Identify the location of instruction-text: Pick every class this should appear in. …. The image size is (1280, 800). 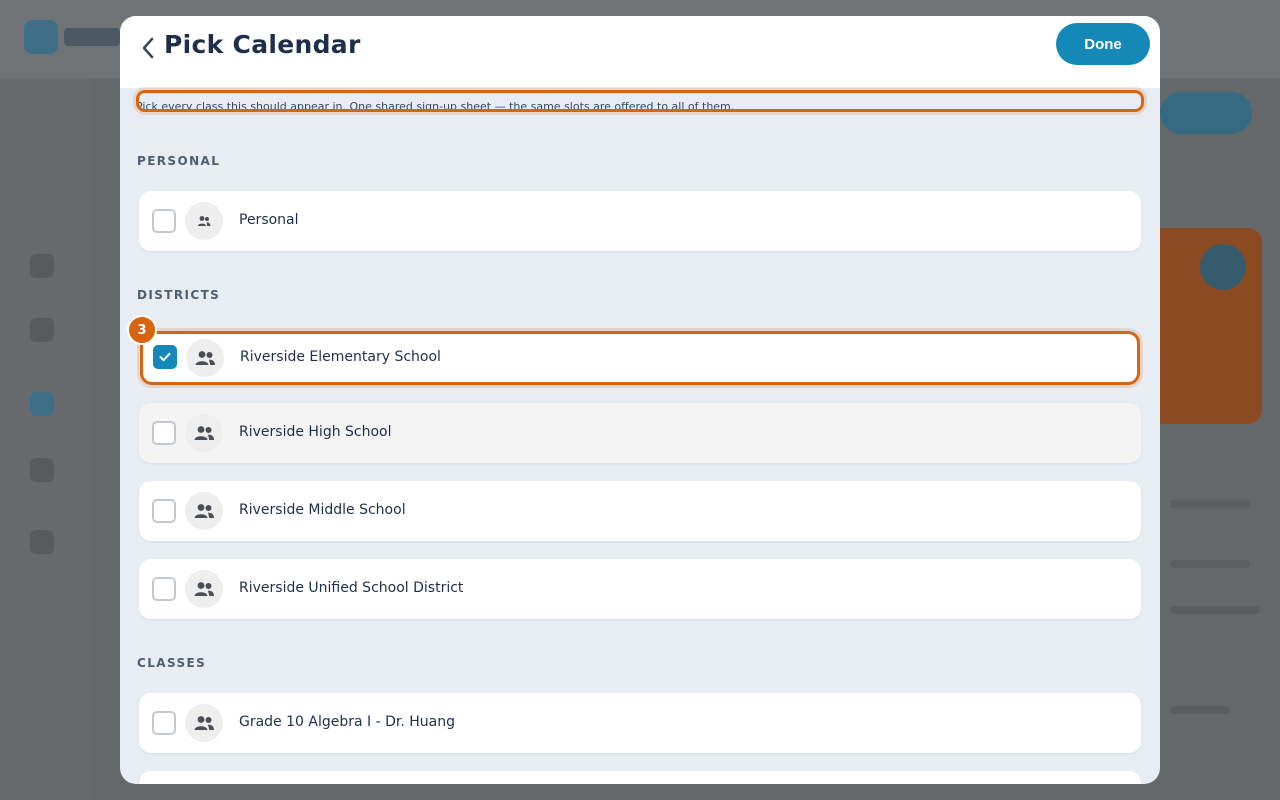
(640, 101).